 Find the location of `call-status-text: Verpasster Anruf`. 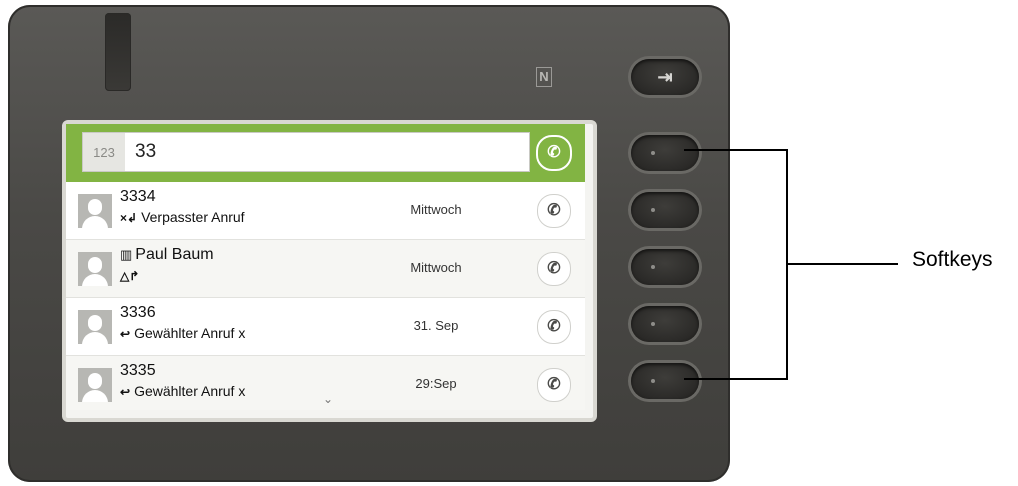

call-status-text: Verpasster Anruf is located at coordinates (193, 217).